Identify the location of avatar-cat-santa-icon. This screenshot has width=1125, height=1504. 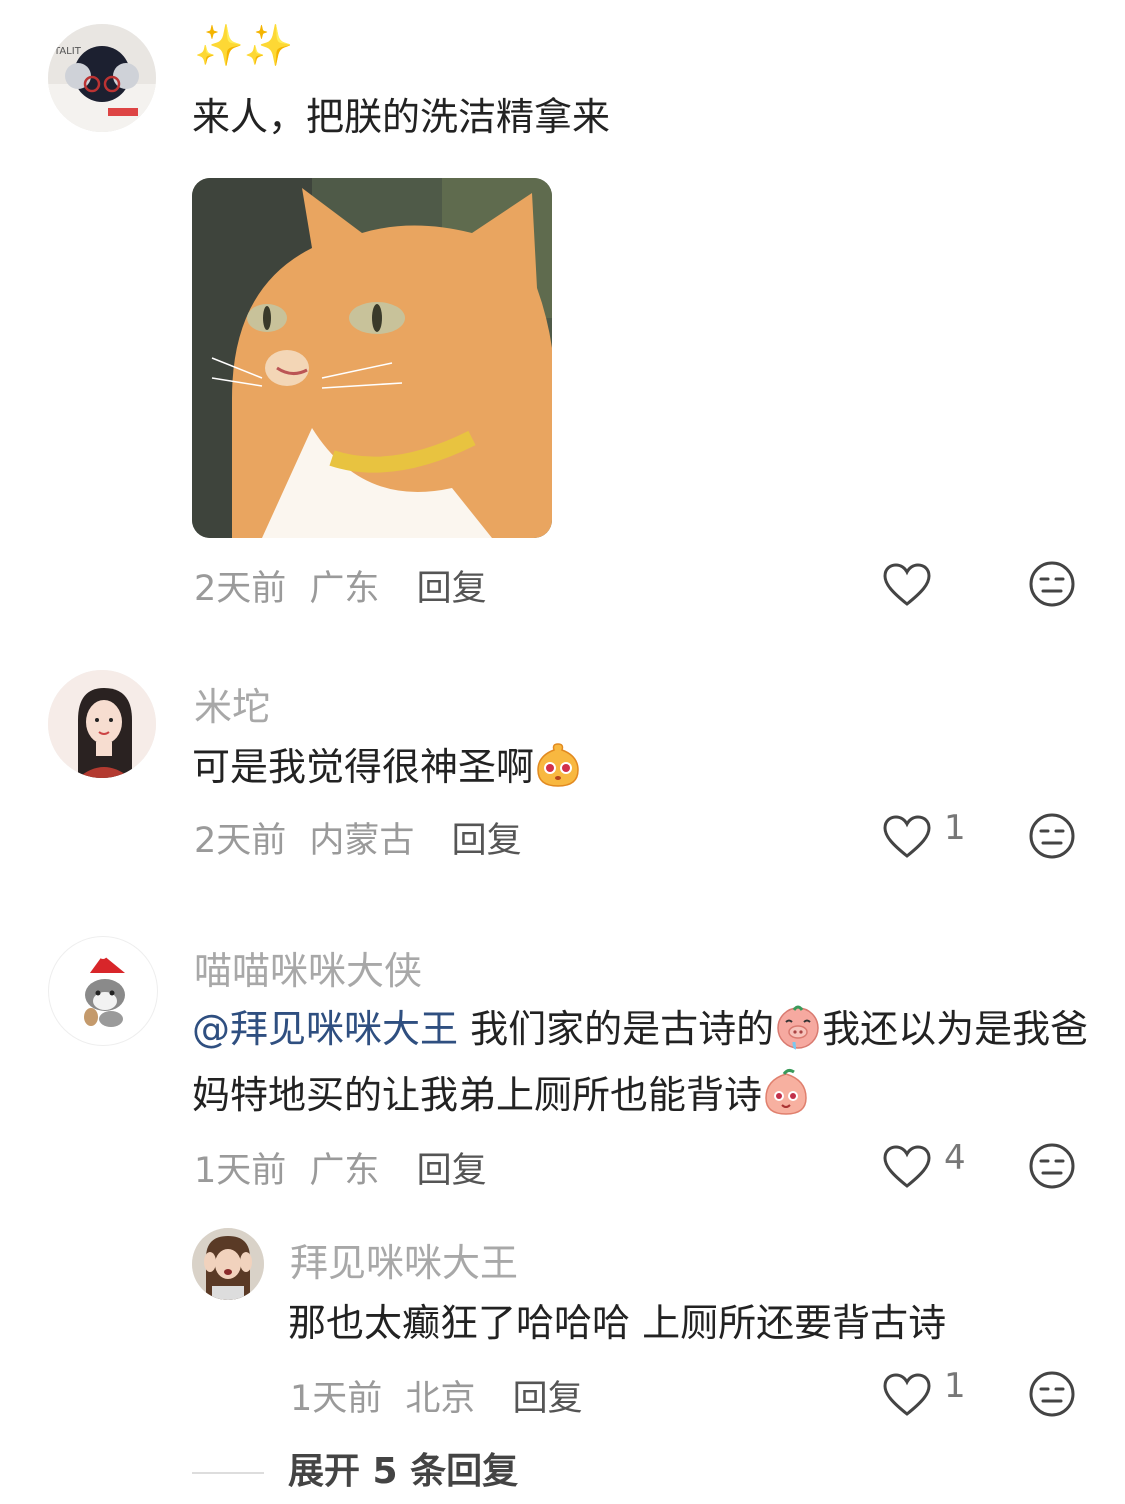
(103, 991).